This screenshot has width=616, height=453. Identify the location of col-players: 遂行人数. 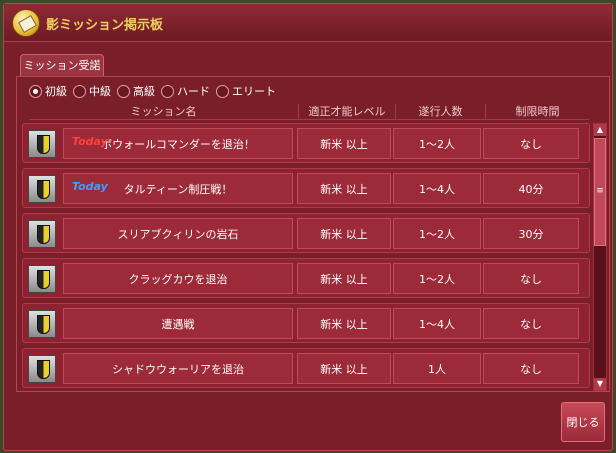
(441, 111).